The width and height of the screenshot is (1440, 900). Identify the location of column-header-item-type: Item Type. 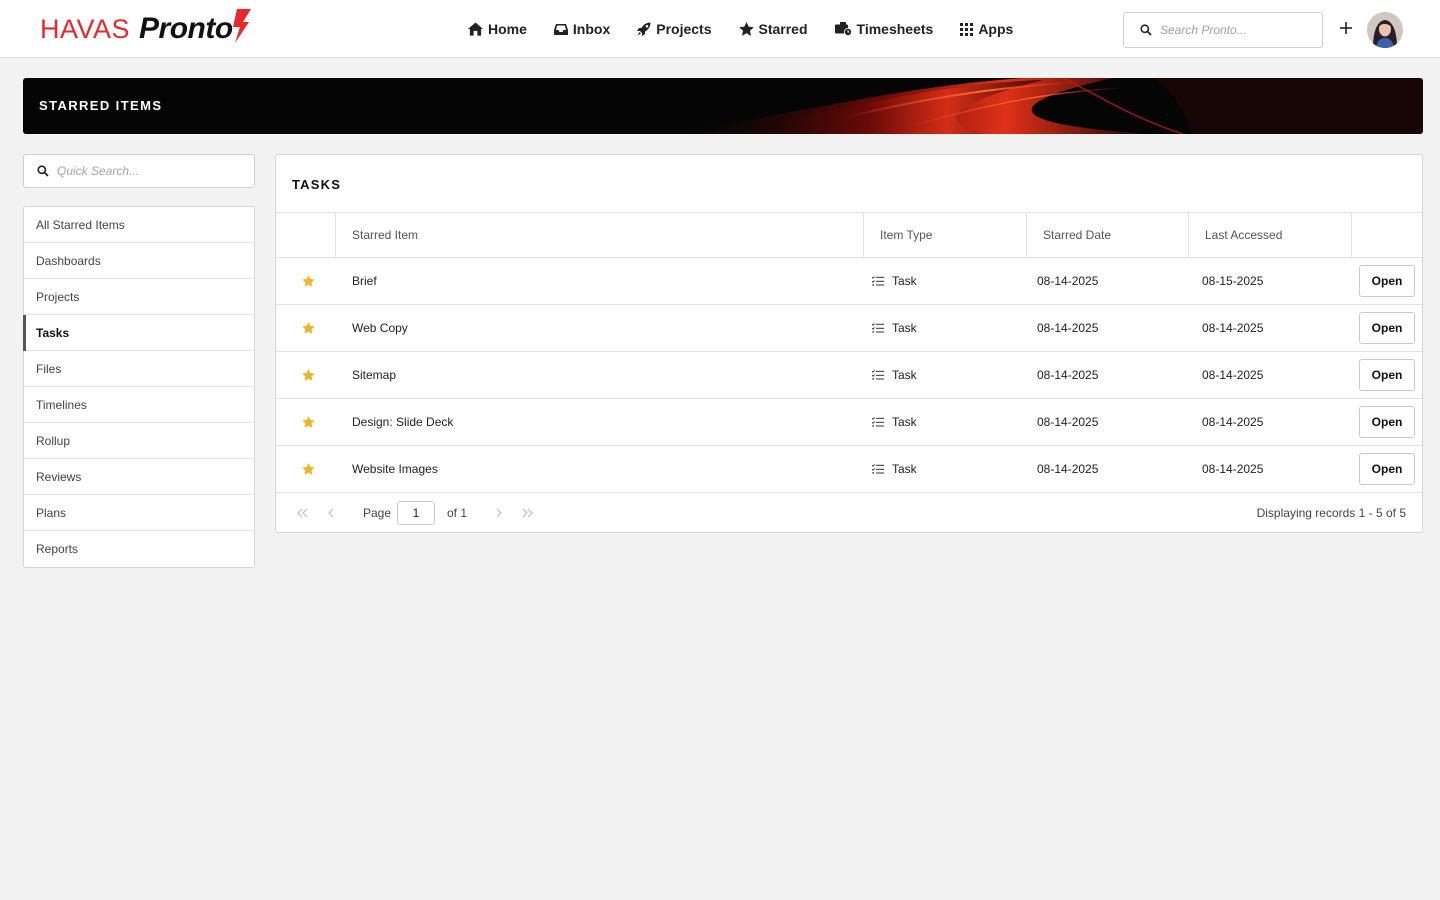
(945, 235).